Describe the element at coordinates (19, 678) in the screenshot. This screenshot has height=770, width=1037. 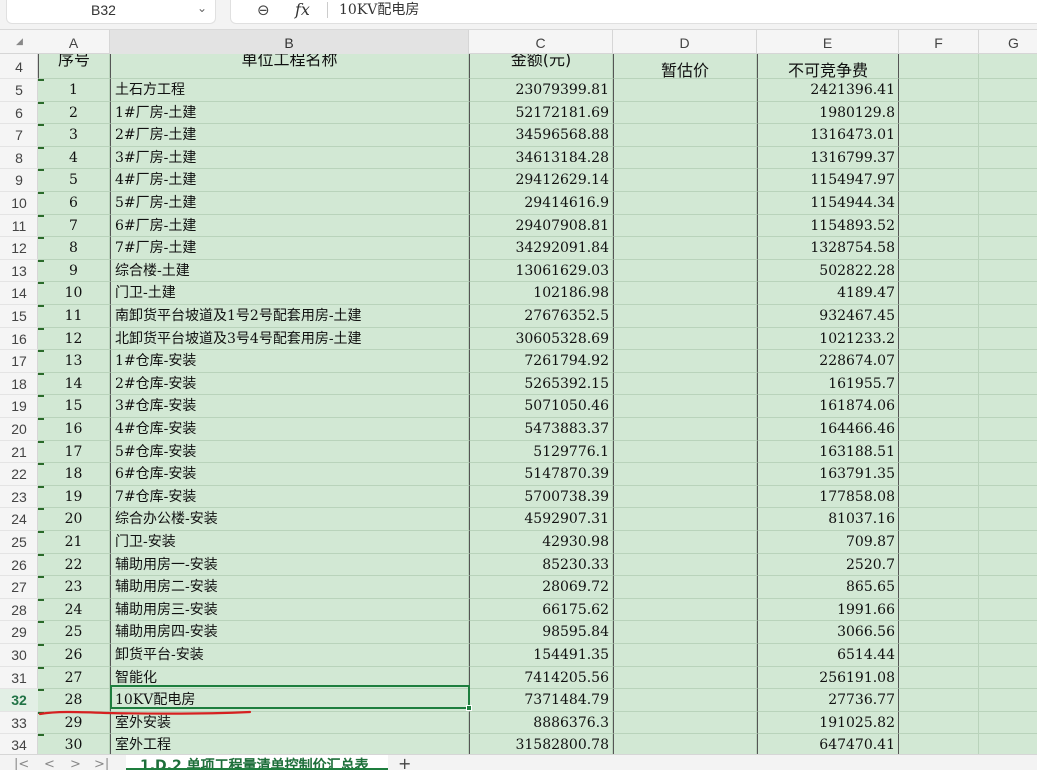
I see `row-header: 31` at that location.